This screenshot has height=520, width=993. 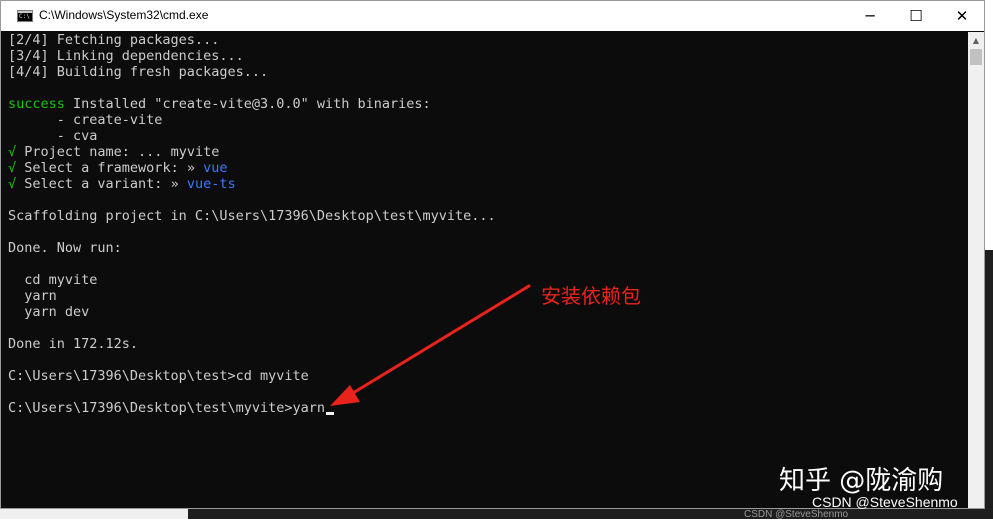 I want to click on red-arrow-annotation, so click(x=430, y=345).